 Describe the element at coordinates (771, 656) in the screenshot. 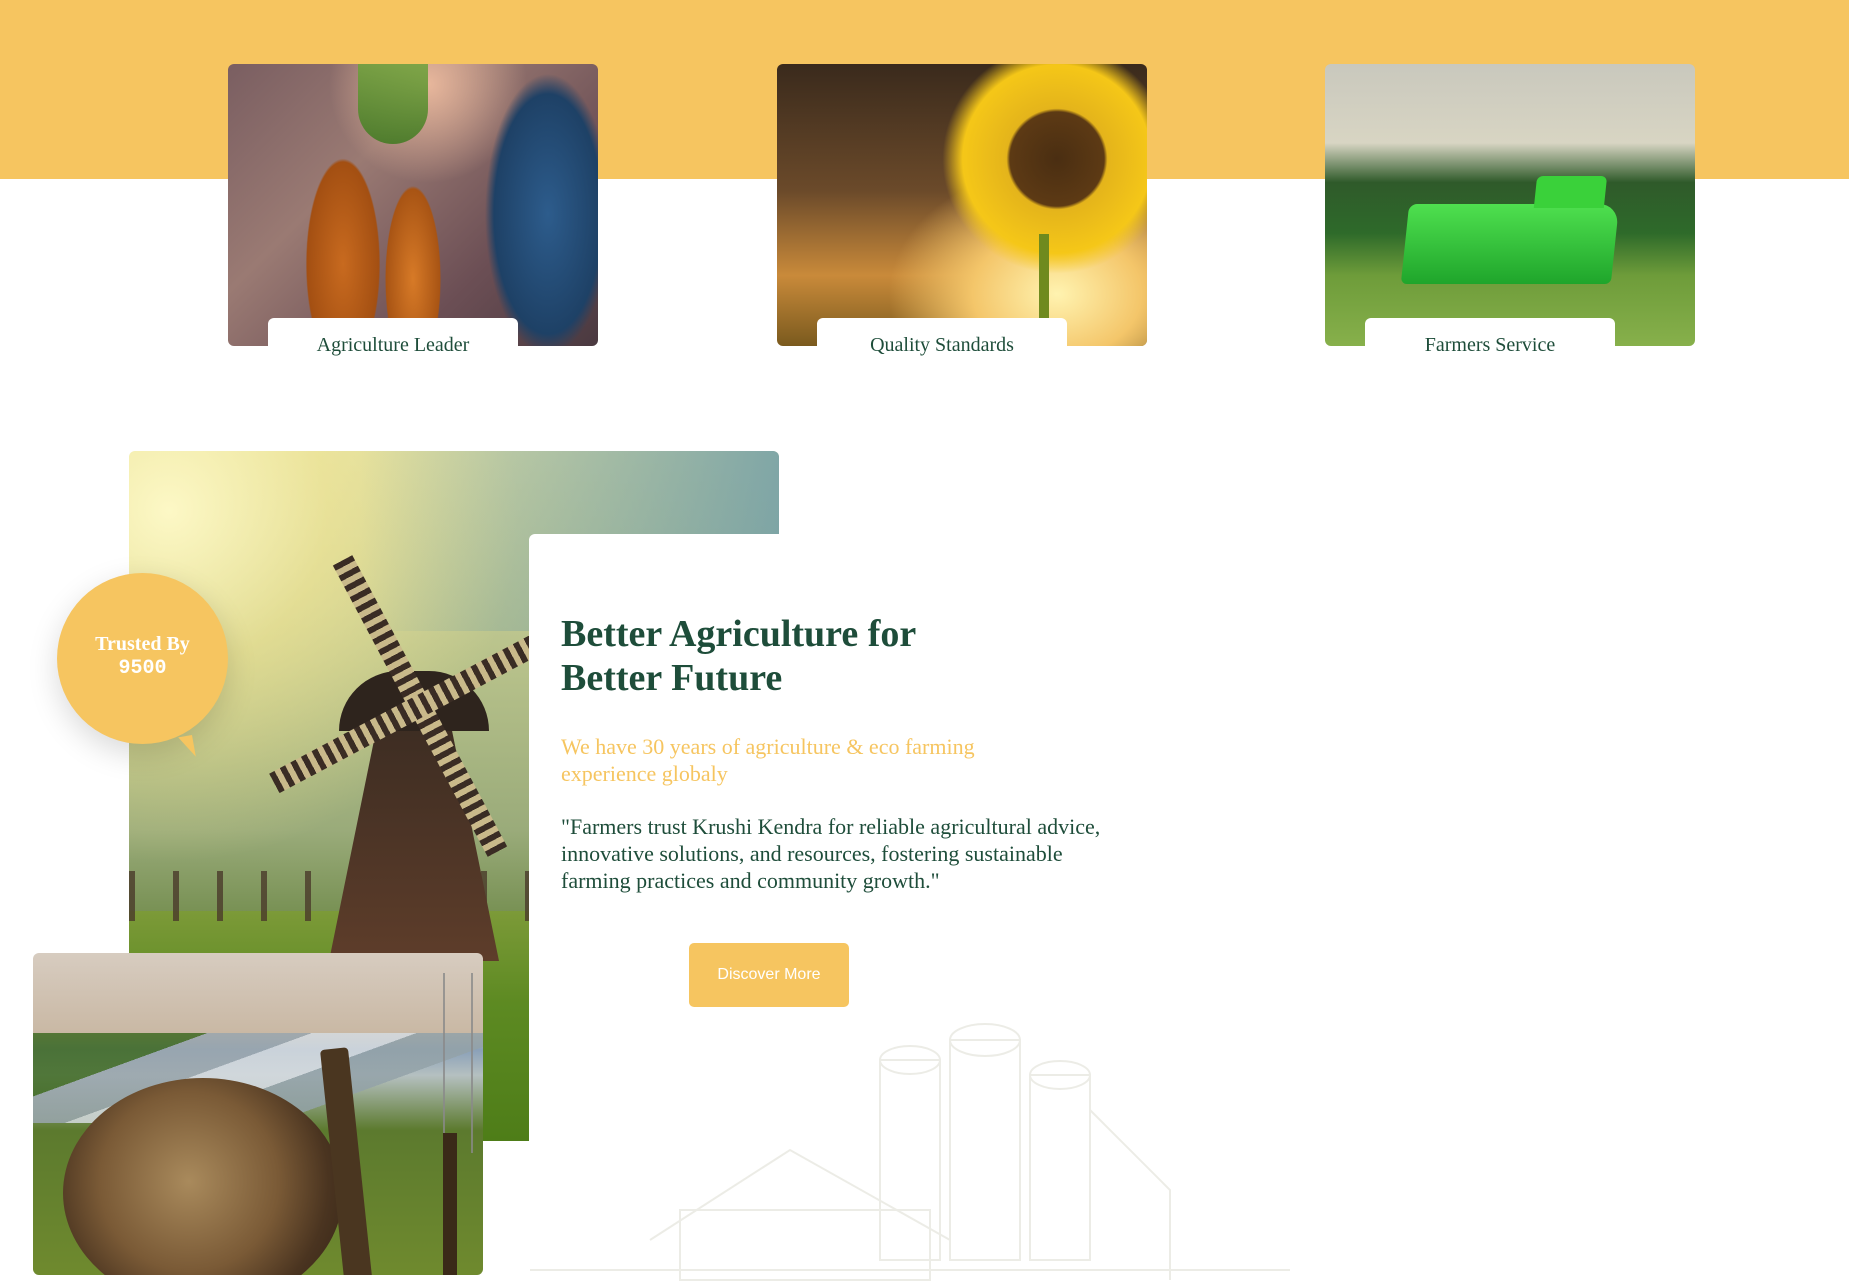

I see `about-headline: Better Agriculture for Better Future` at that location.